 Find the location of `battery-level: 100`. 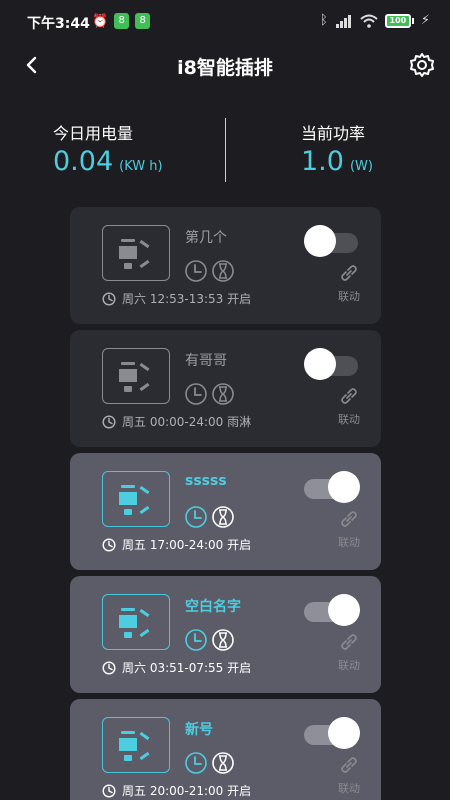

battery-level: 100 is located at coordinates (397, 20).